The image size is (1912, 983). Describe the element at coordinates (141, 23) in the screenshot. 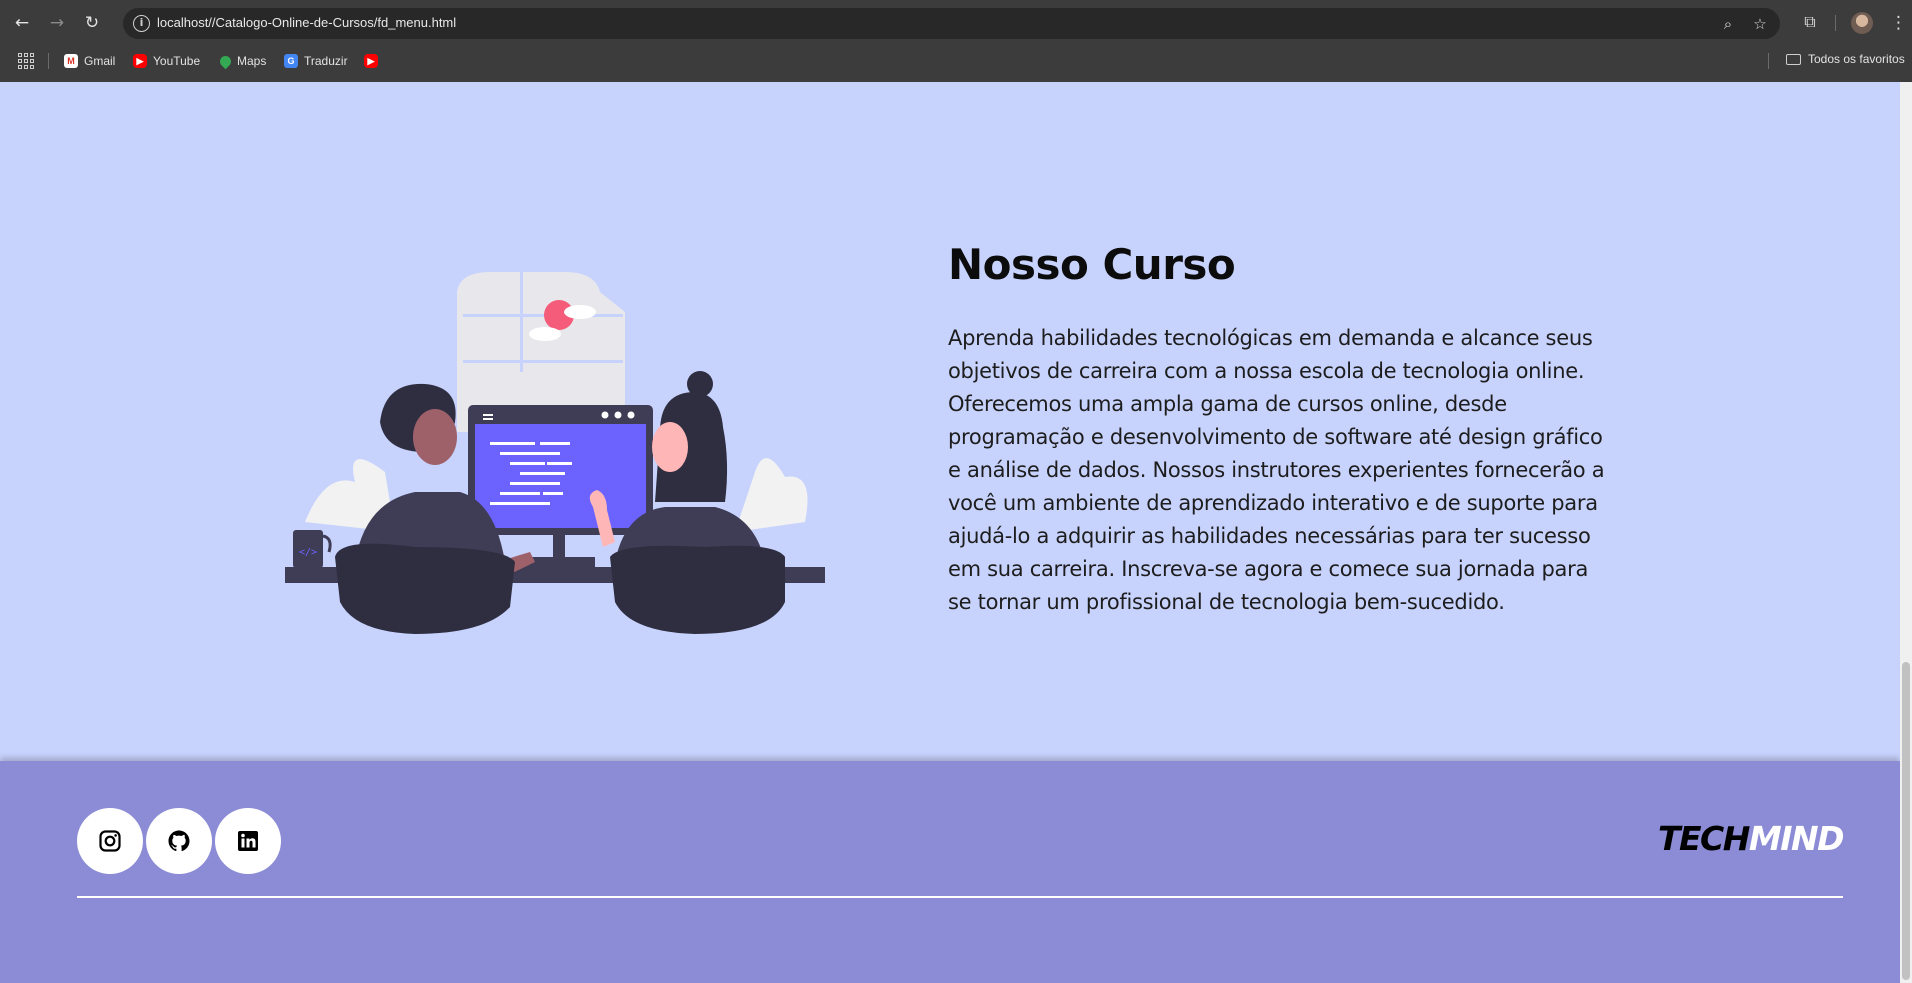

I see `site-info-icon: i` at that location.